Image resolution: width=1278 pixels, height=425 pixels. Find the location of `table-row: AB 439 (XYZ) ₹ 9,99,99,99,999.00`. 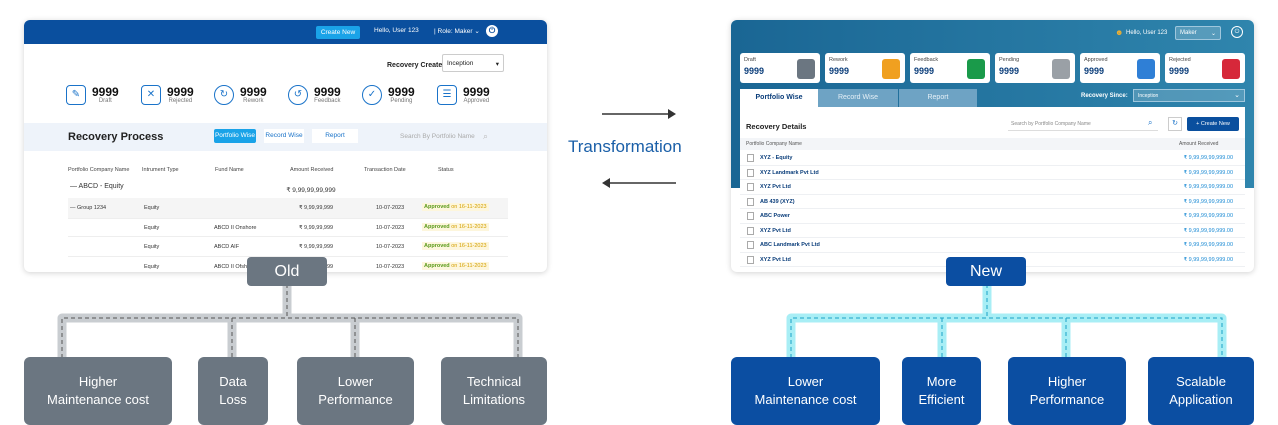

table-row: AB 439 (XYZ) ₹ 9,99,99,99,999.00 is located at coordinates (992, 202).